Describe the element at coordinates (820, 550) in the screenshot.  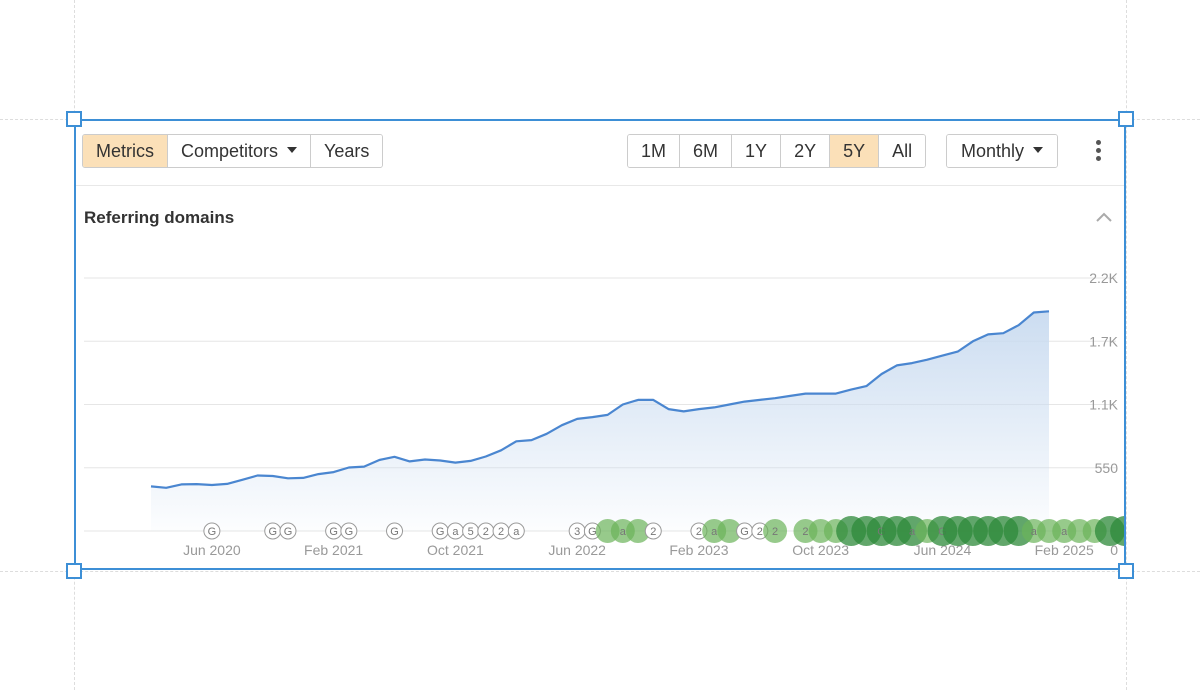
I see `x-tick-label: Oct 2023` at that location.